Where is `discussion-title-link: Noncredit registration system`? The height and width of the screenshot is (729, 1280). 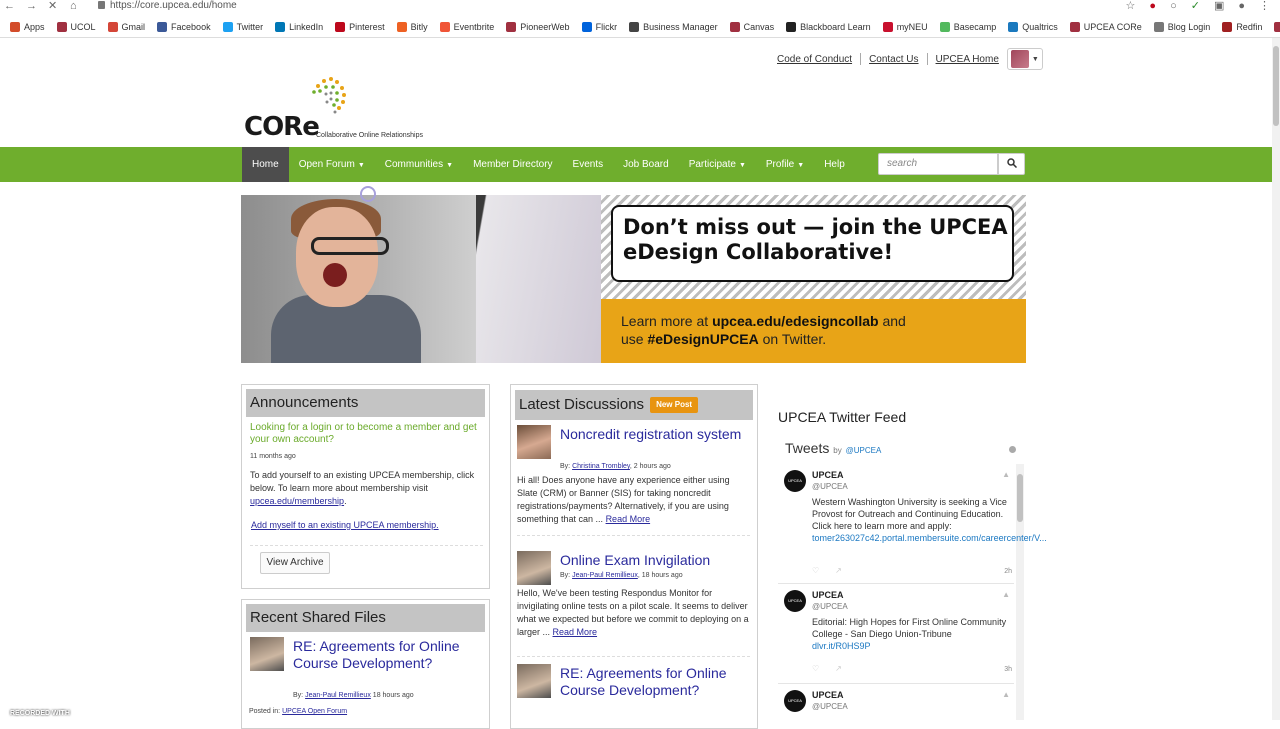 discussion-title-link: Noncredit registration system is located at coordinates (655, 434).